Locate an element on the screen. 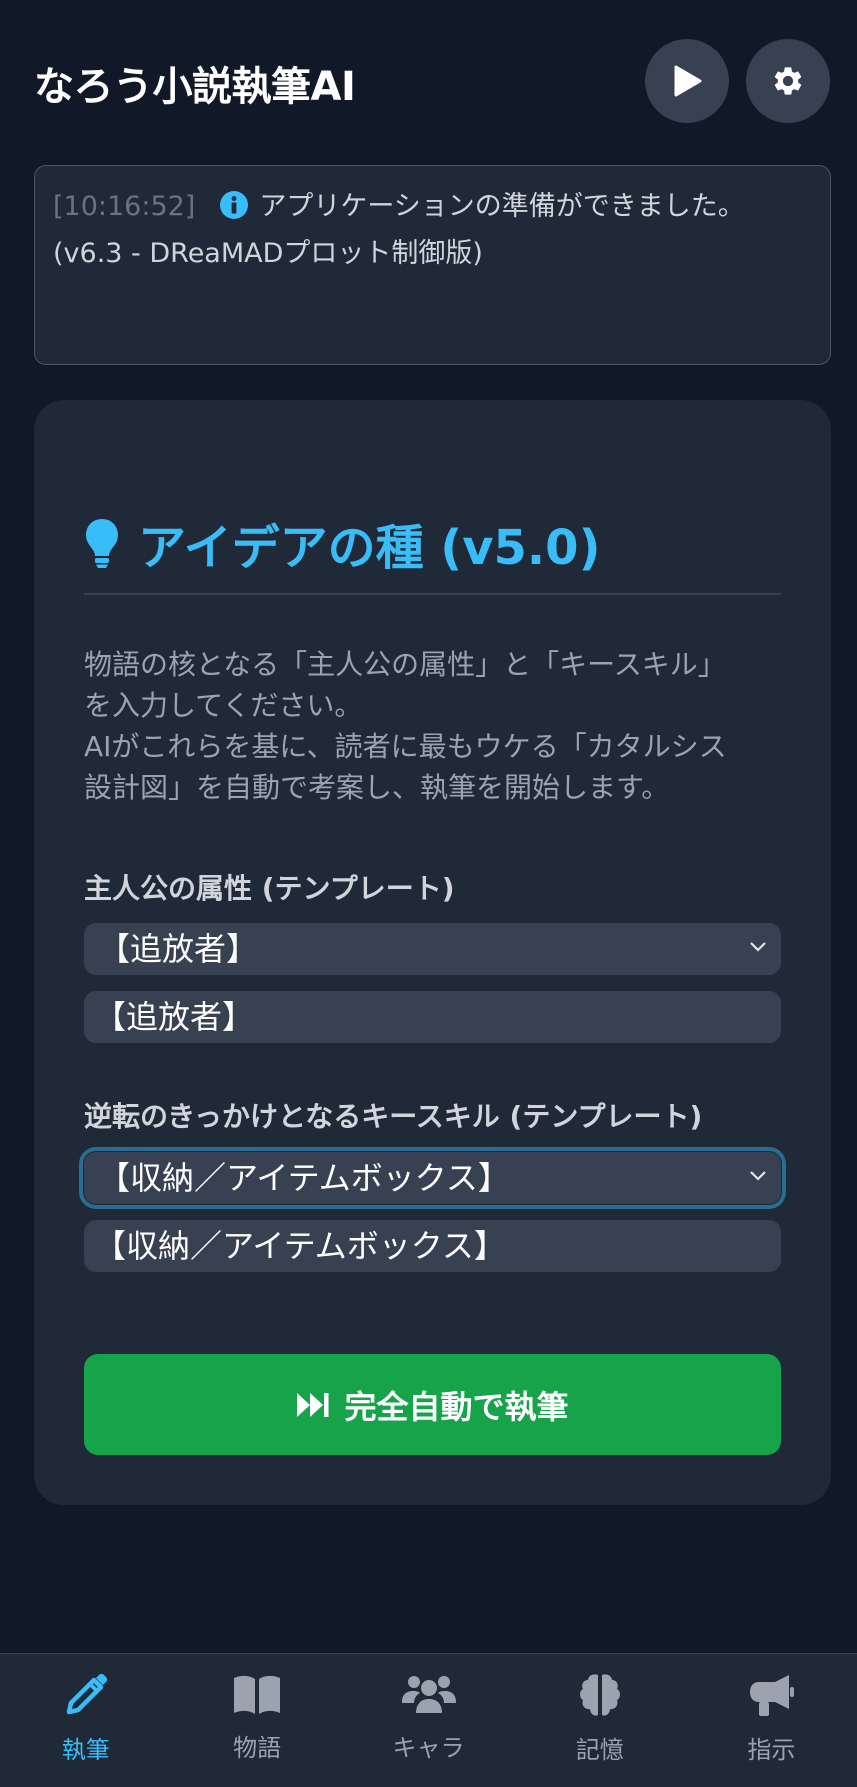 The width and height of the screenshot is (857, 1787). card-title-row: アイデアの種 (v5.0) is located at coordinates (342, 543).